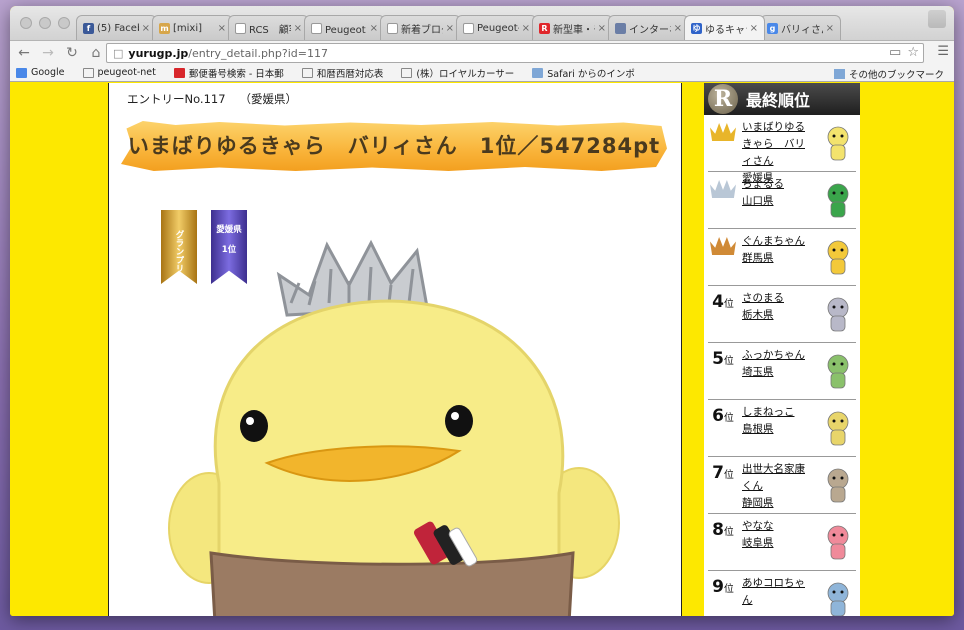  I want to click on right-eye, so click(459, 421).